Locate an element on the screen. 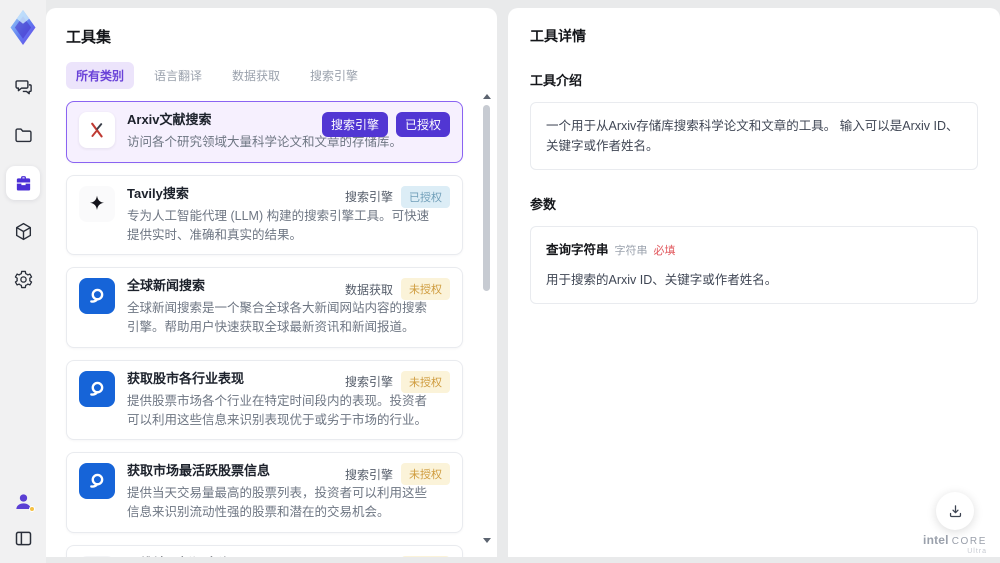 This screenshot has width=1000, height=563. tool-card-body: 万维地区新闻查询 查询具体行政区划内的新闻，快速了解各地新闻动 搜索引擎 未授权 is located at coordinates (288, 556).